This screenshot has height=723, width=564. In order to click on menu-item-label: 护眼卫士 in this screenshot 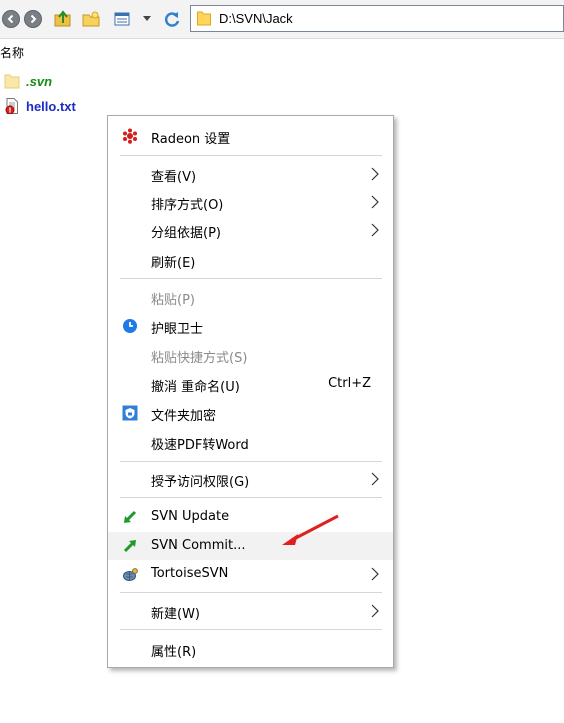, I will do `click(177, 329)`.